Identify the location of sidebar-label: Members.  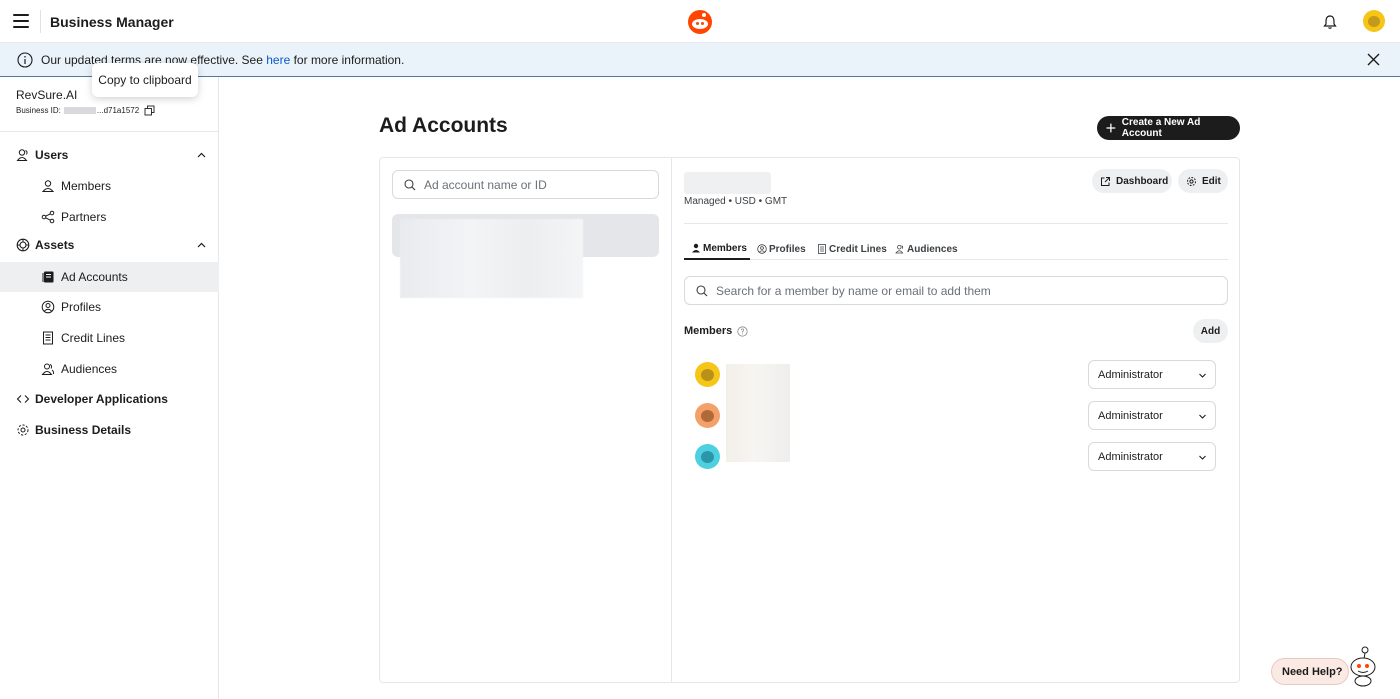
(86, 186).